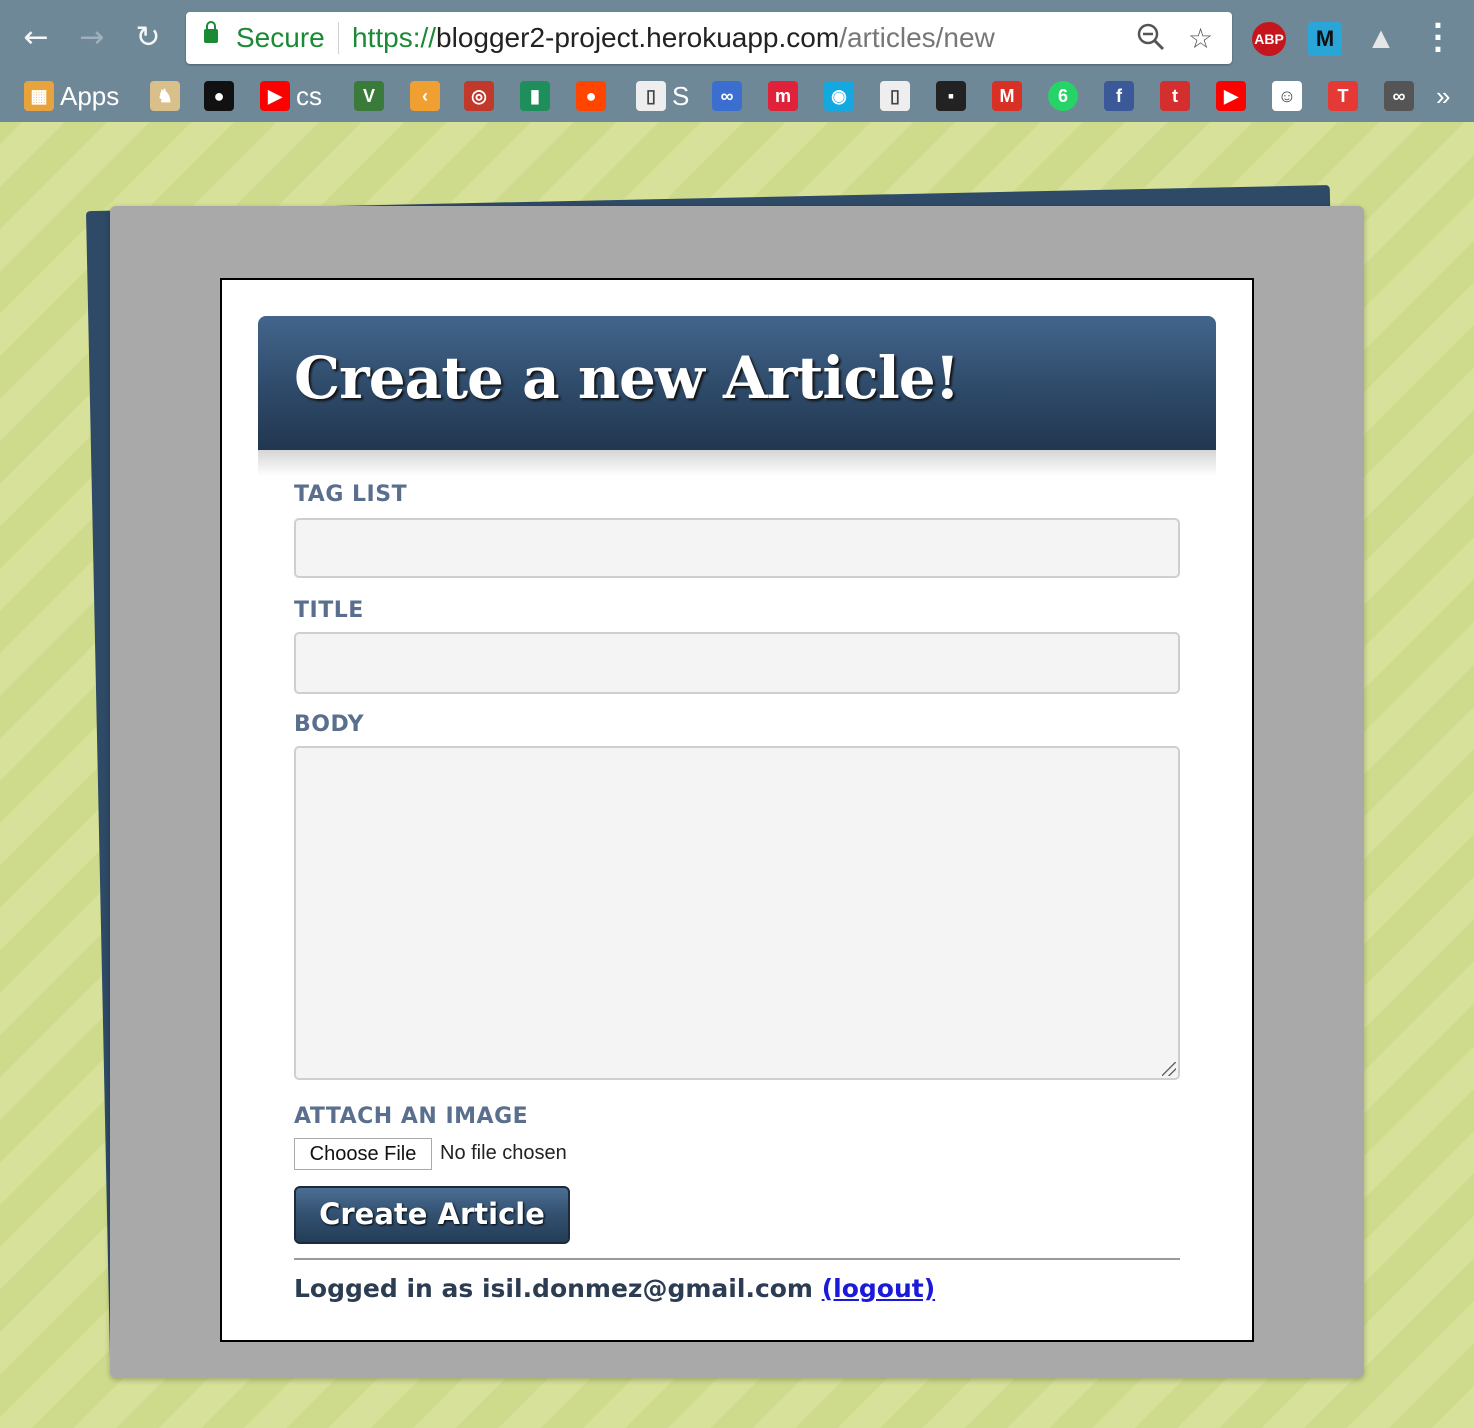  Describe the element at coordinates (1151, 40) in the screenshot. I see `zoom-icon` at that location.